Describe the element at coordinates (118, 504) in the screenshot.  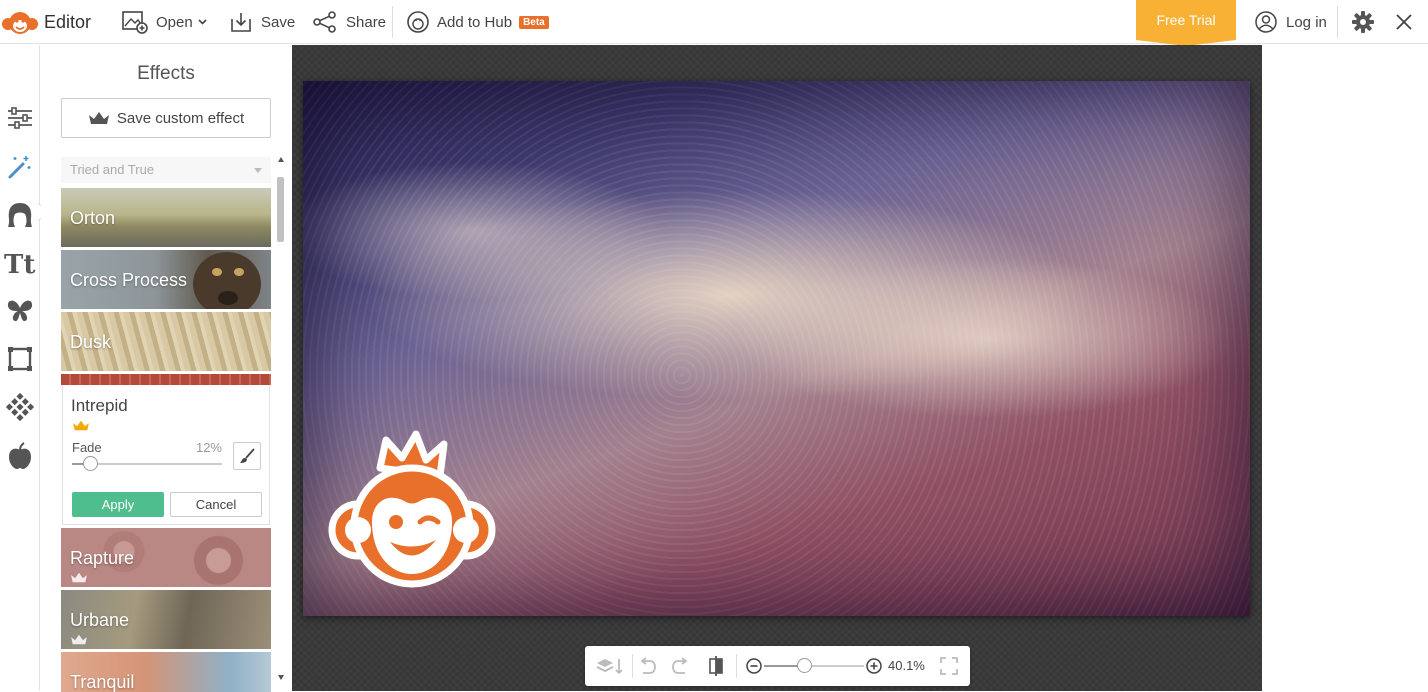
I see `apply-button: Apply` at that location.